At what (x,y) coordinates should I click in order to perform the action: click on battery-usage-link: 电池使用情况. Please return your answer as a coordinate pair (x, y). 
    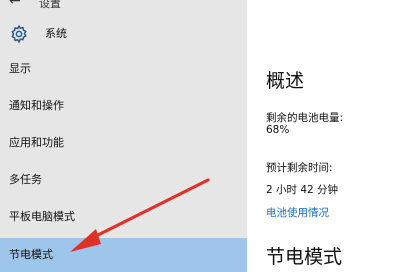
    Looking at the image, I should click on (297, 212).